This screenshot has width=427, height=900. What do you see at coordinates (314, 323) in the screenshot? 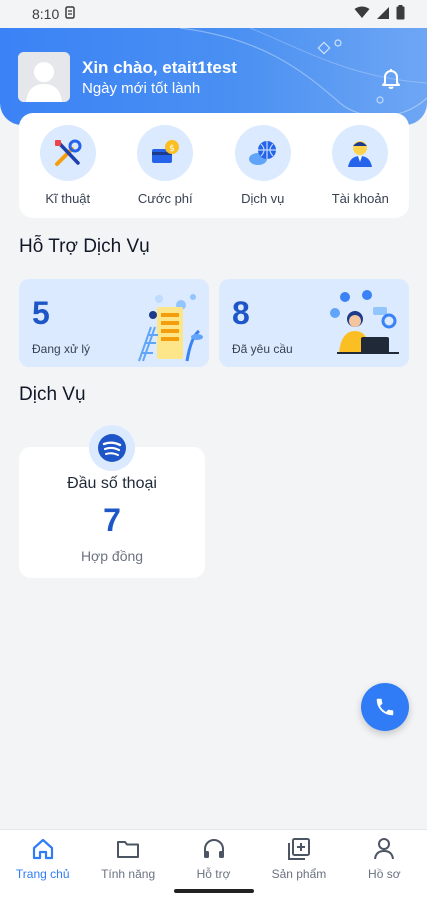
I see `support-card-requested: 8 Đã yêu cầu` at bounding box center [314, 323].